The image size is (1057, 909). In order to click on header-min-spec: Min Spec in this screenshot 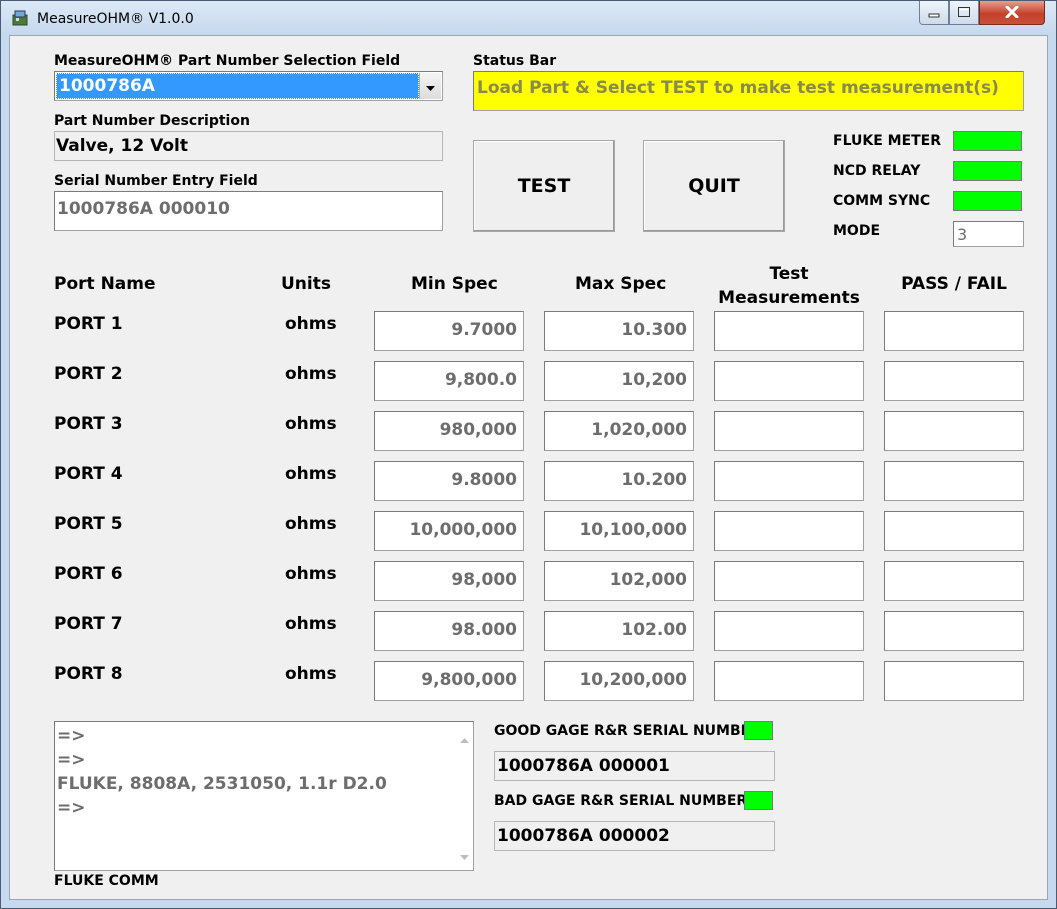, I will do `click(454, 284)`.